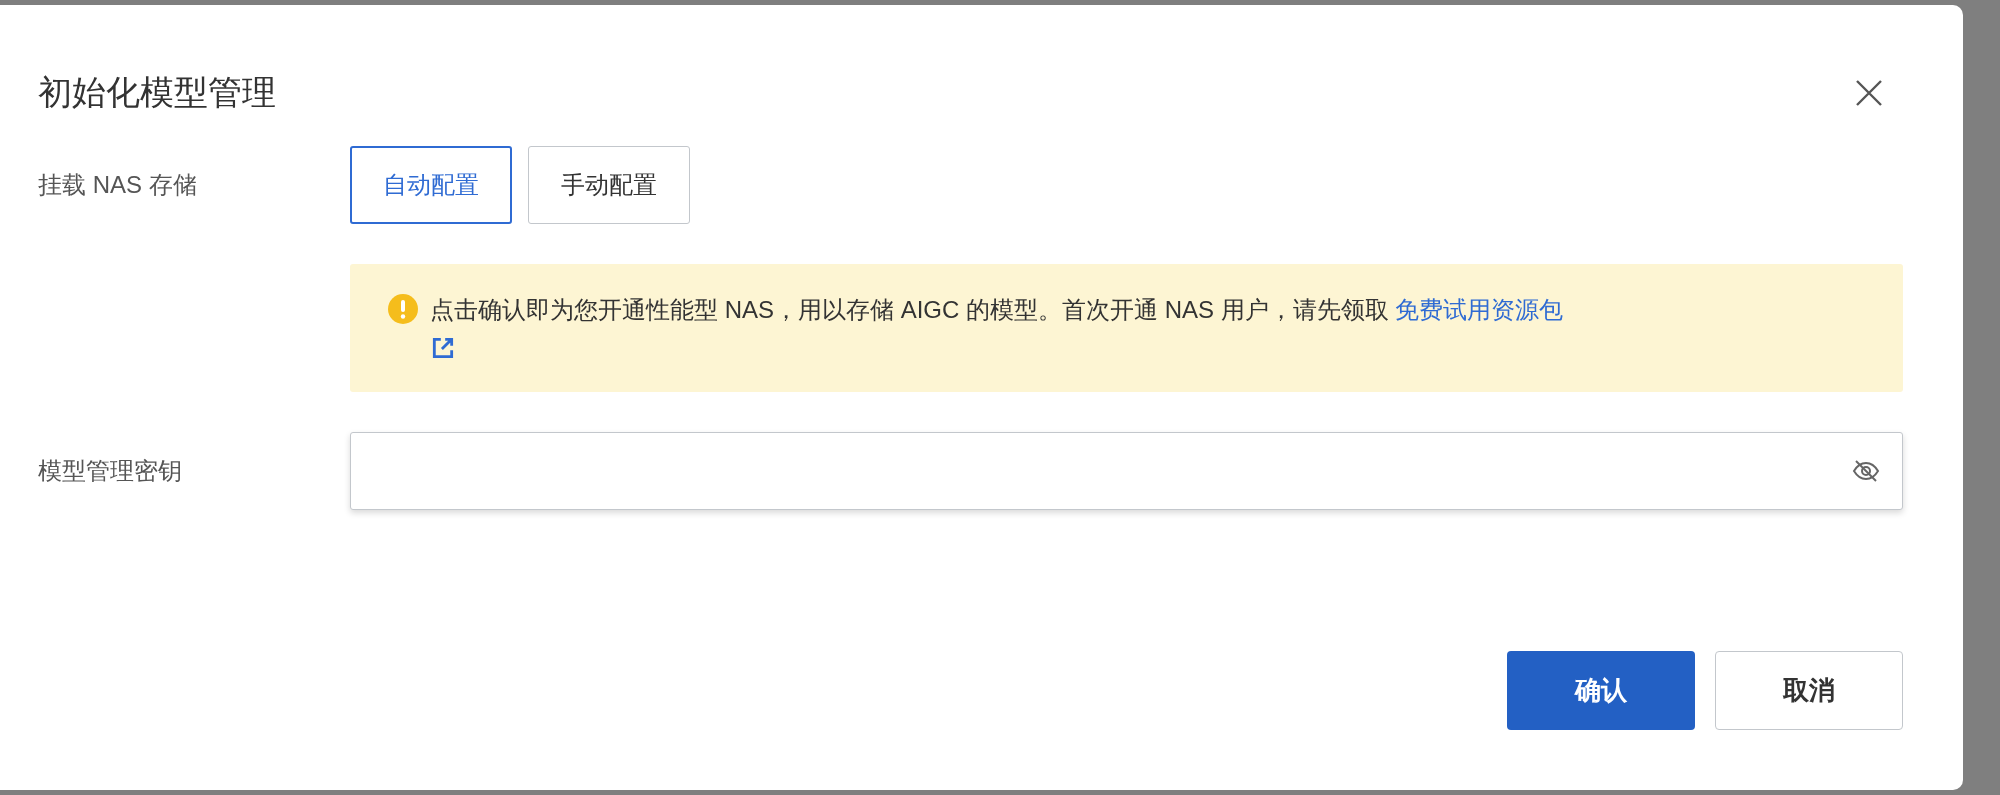 The image size is (2000, 795). What do you see at coordinates (997, 328) in the screenshot?
I see `notice-text: 点击确认即为您开通性能型 NAS，用以存储 AIGC 的模型。首次开通 NAS 用户，请先领取 免费试用资源包` at bounding box center [997, 328].